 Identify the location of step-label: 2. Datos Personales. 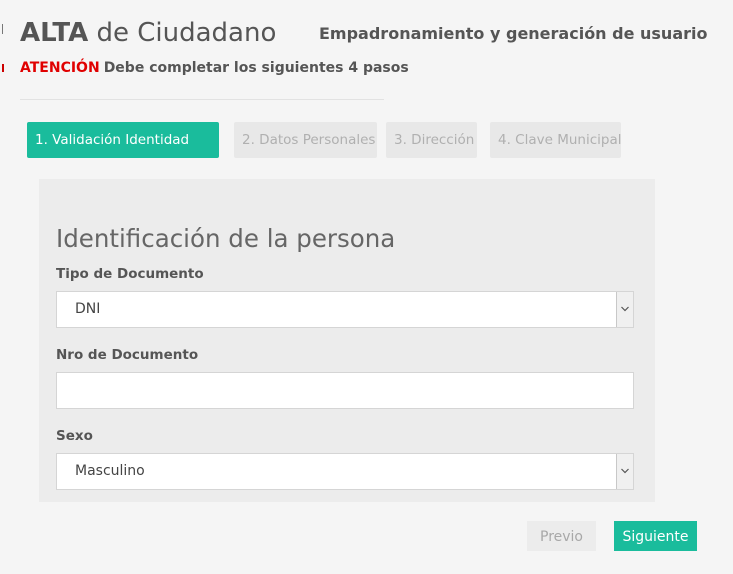
(309, 140).